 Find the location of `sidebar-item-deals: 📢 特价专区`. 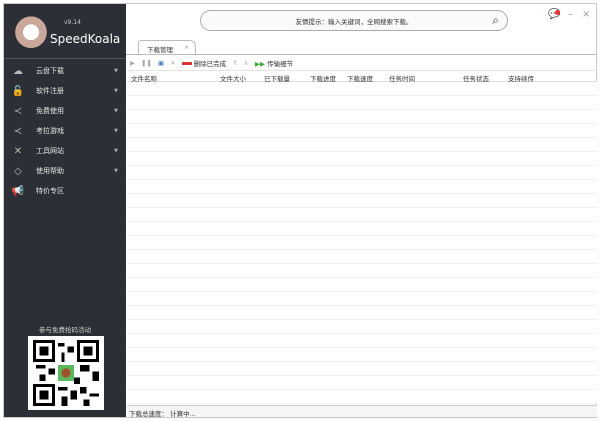

sidebar-item-deals: 📢 特价专区 is located at coordinates (65, 191).